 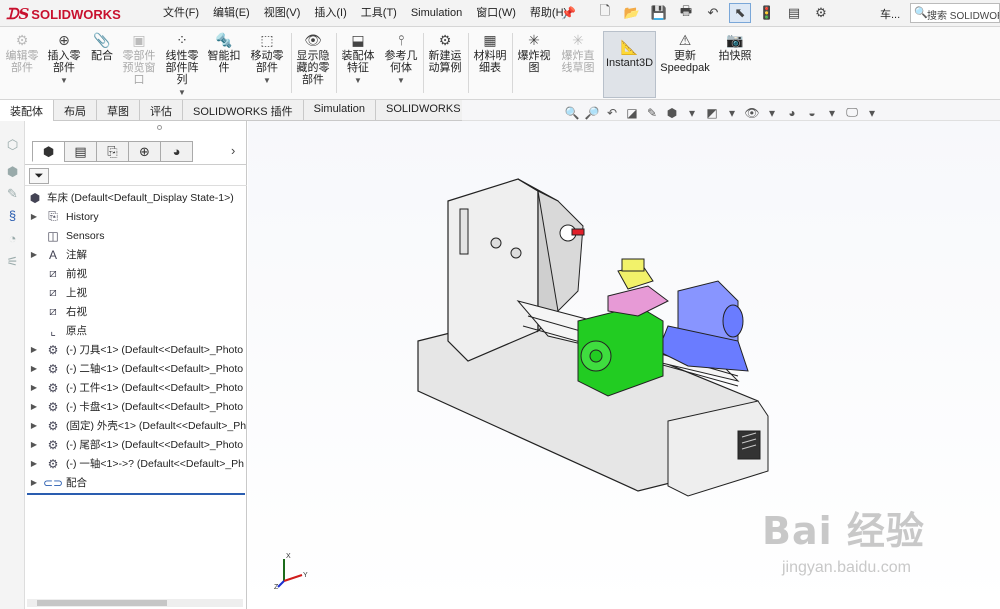 What do you see at coordinates (243, 110) in the screenshot?
I see `tab-addins: SOLIDWORKS 插件` at bounding box center [243, 110].